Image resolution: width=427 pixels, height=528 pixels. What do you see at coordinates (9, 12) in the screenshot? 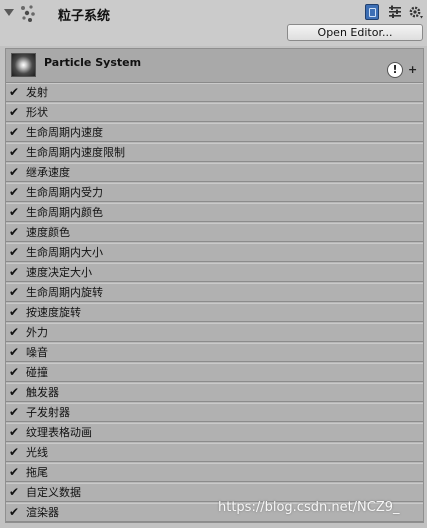
I see `fold-arrow-icon` at bounding box center [9, 12].